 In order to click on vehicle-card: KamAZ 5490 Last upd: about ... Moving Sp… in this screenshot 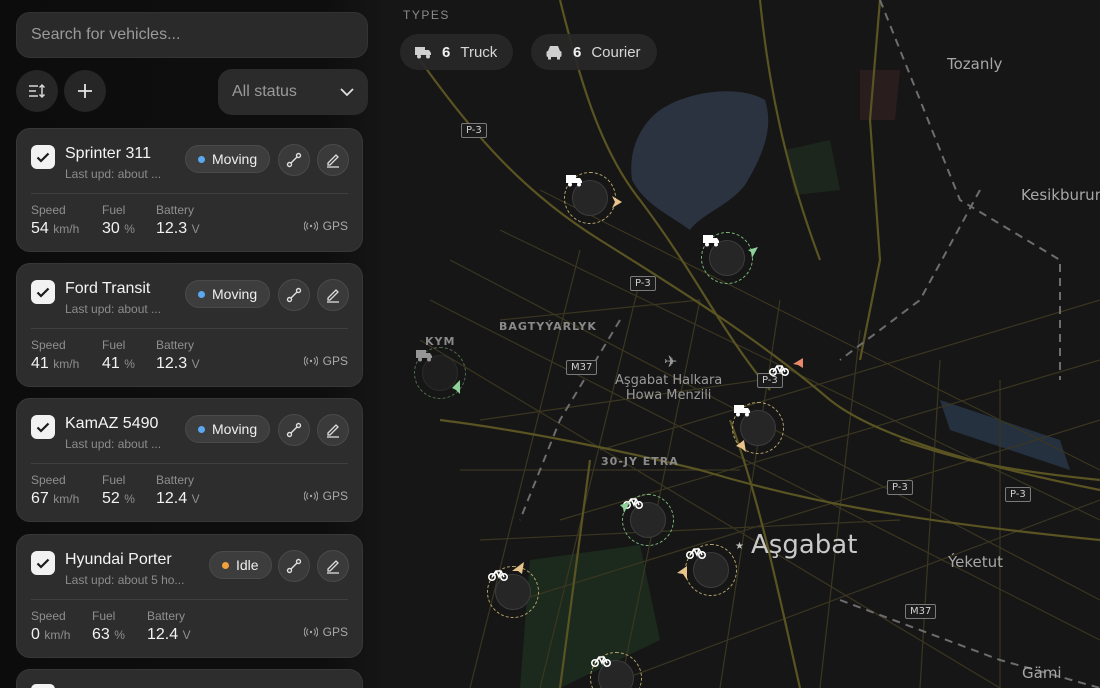, I will do `click(189, 460)`.